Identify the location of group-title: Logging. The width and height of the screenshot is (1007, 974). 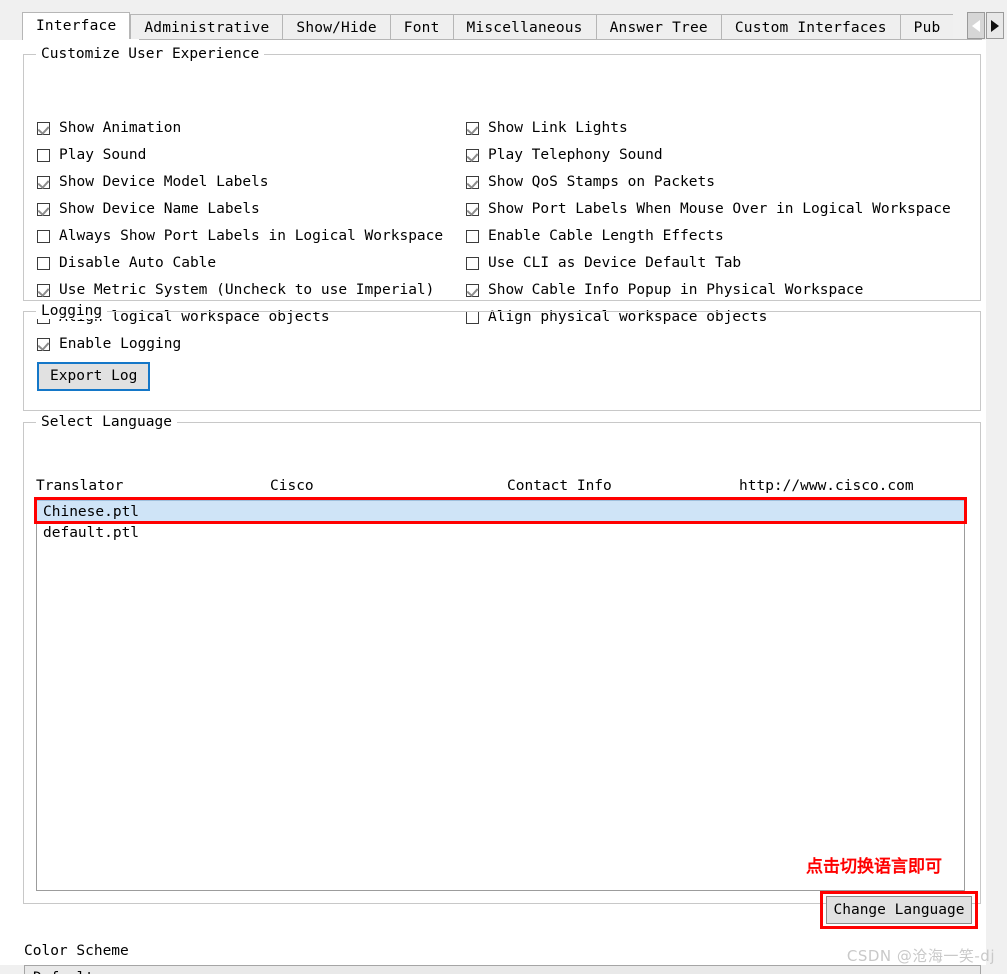
(72, 311).